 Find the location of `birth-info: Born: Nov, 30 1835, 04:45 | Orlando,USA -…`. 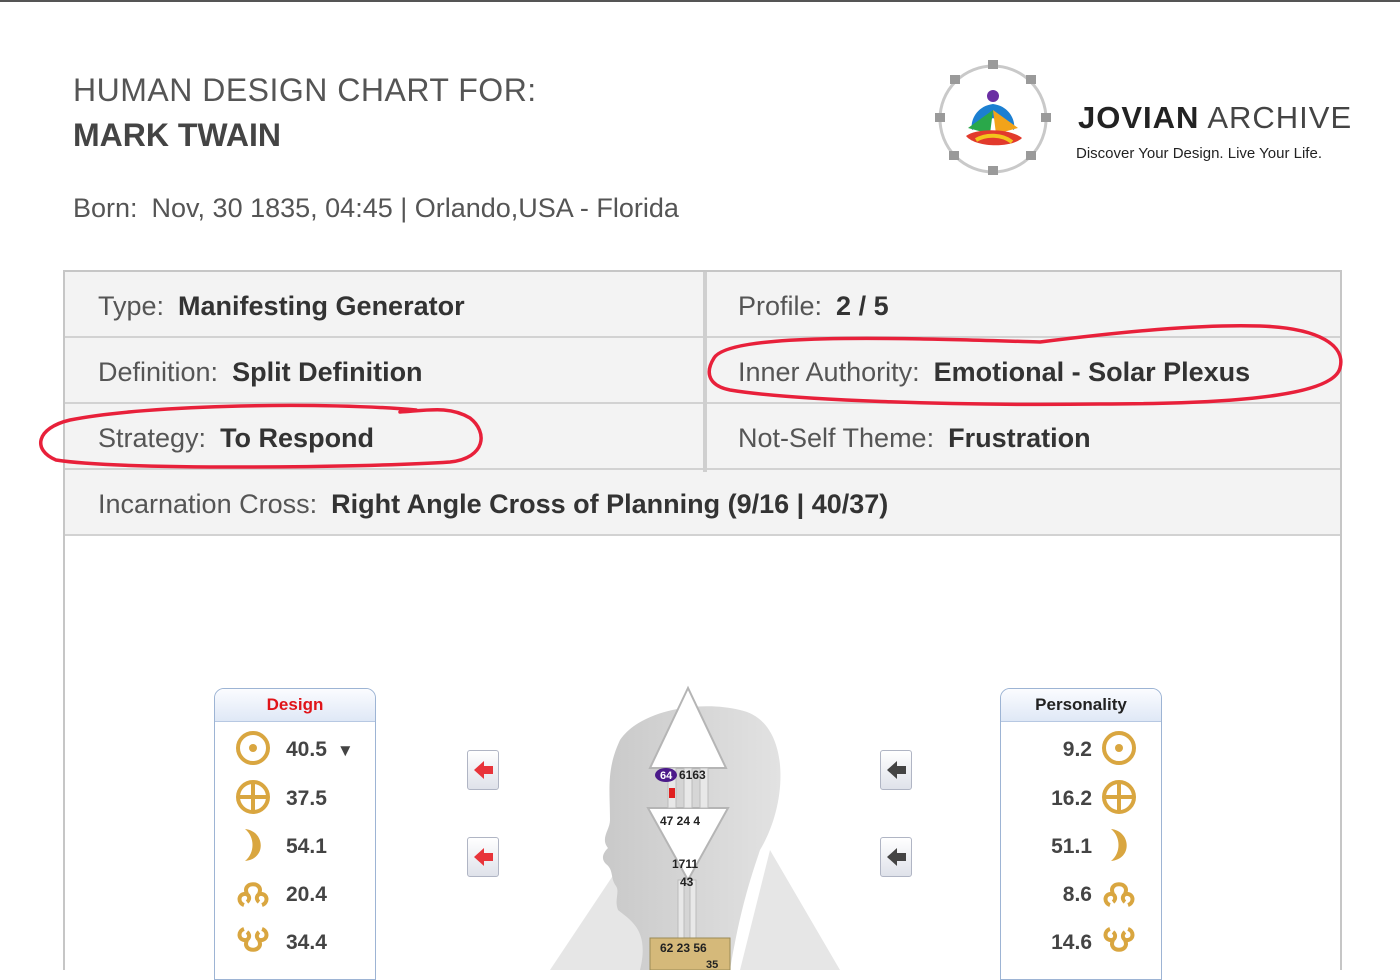

birth-info: Born: Nov, 30 1835, 04:45 | Orlando,USA -… is located at coordinates (376, 208).